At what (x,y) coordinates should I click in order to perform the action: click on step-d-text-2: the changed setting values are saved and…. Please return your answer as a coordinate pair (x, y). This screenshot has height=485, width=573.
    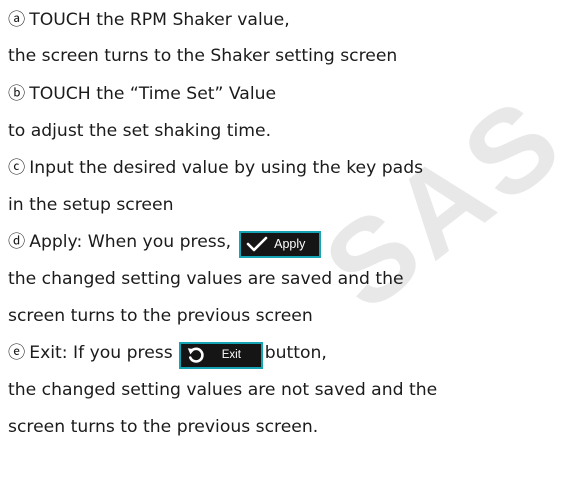
    Looking at the image, I should click on (206, 279).